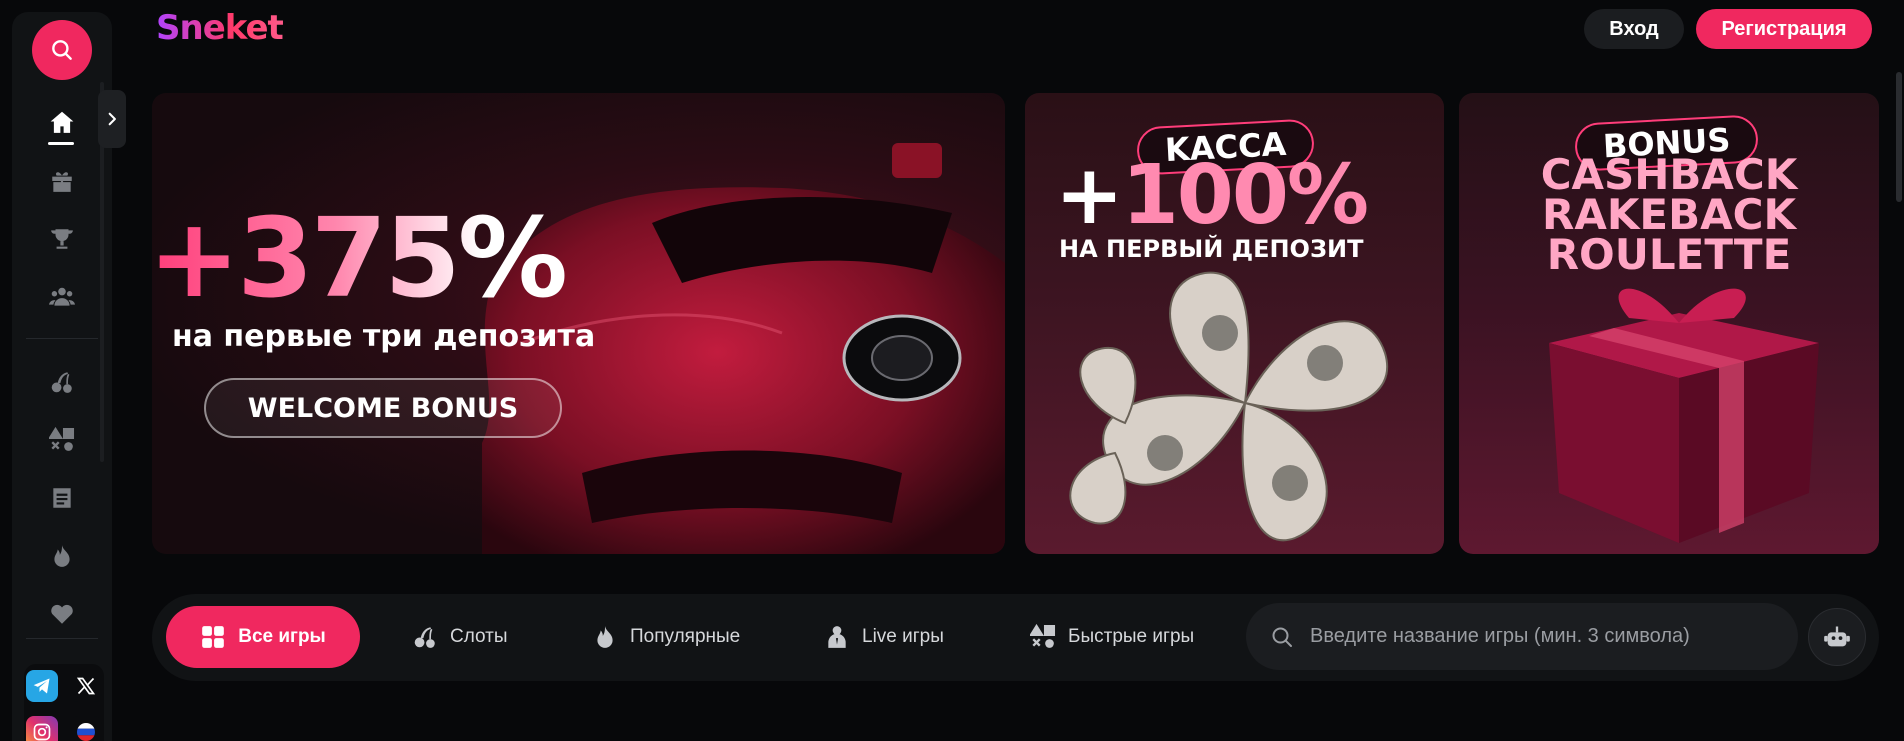  I want to click on cashier-percent: +100%, so click(1212, 196).